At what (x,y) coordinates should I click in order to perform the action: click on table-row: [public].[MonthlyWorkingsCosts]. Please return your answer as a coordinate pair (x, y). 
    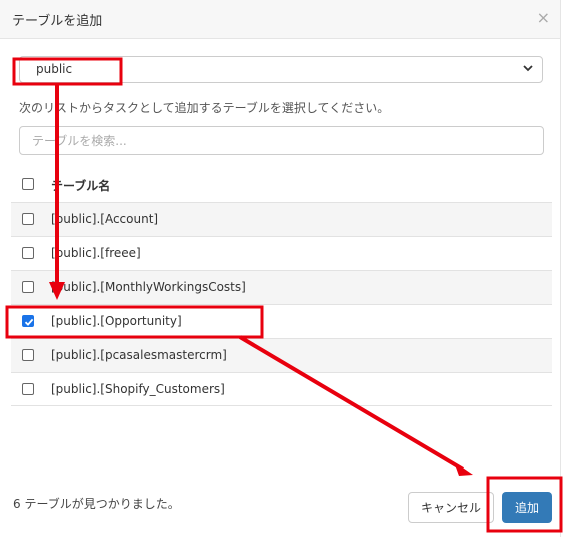
    Looking at the image, I should click on (281, 287).